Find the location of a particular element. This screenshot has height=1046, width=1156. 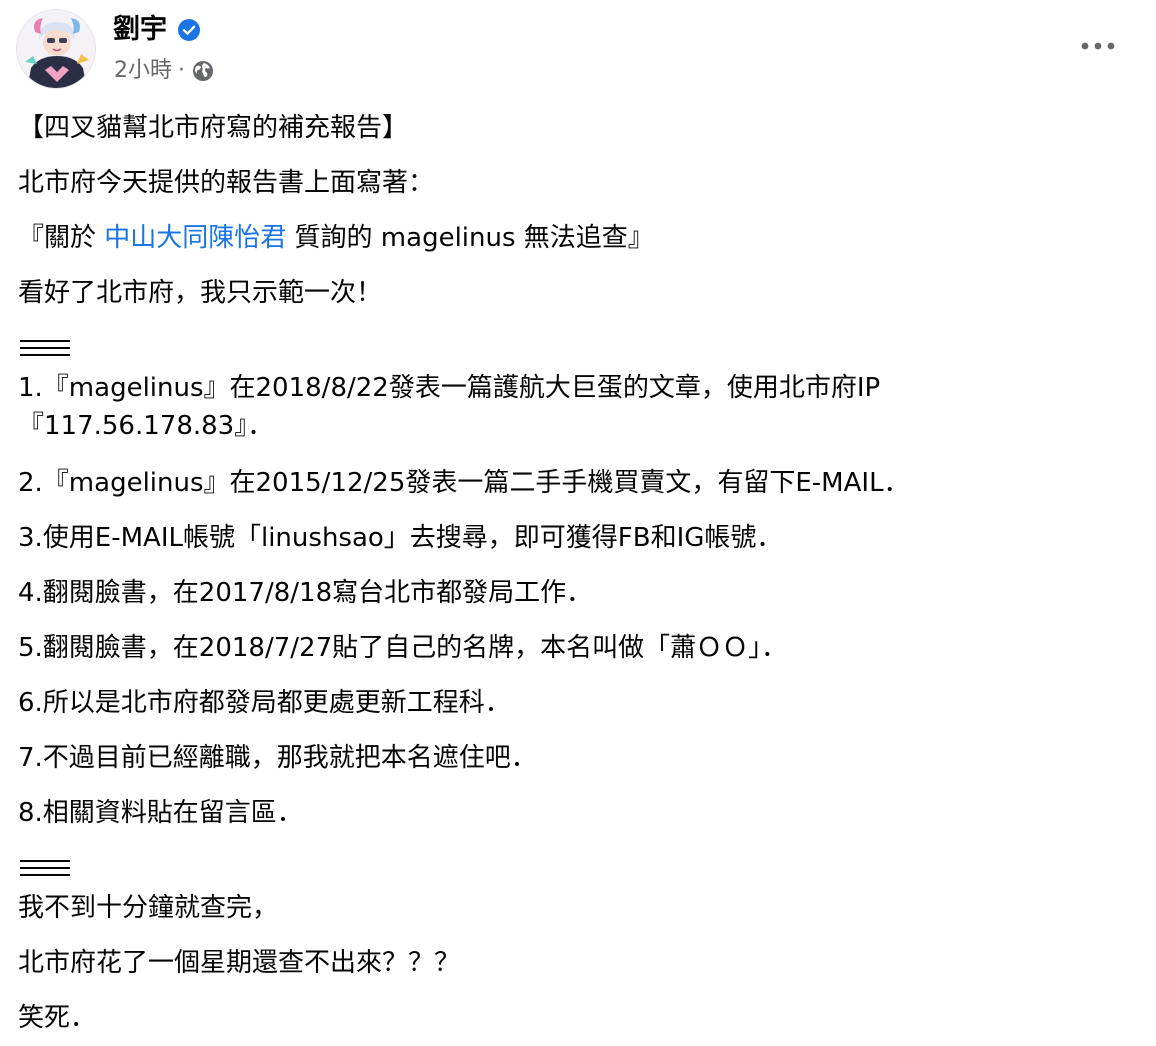

post-paragraph: 看好了北市府，我只示範一次！ is located at coordinates (200, 293).